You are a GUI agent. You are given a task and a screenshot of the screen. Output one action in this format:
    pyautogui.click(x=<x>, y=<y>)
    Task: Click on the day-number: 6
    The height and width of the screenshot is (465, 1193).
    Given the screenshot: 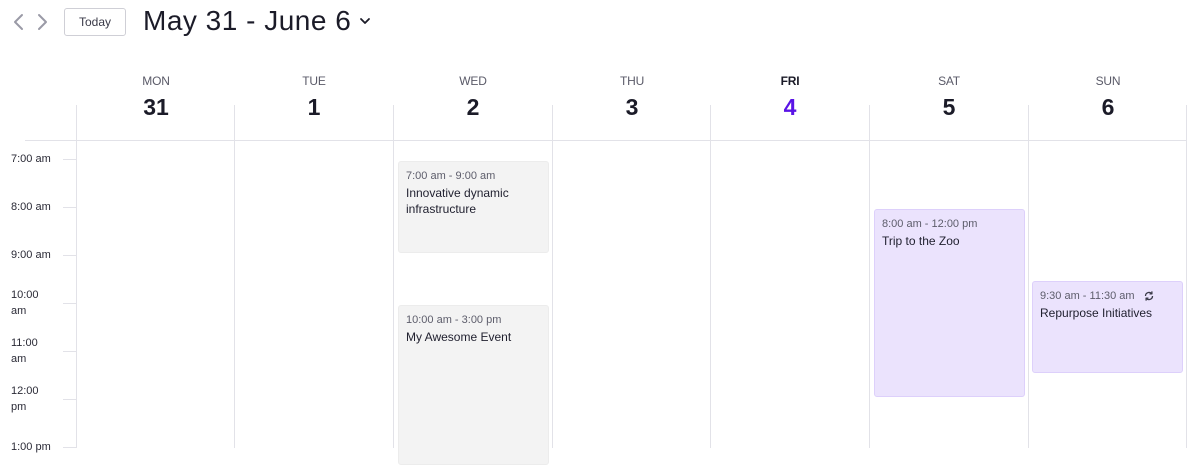 What is the action you would take?
    pyautogui.click(x=1108, y=107)
    